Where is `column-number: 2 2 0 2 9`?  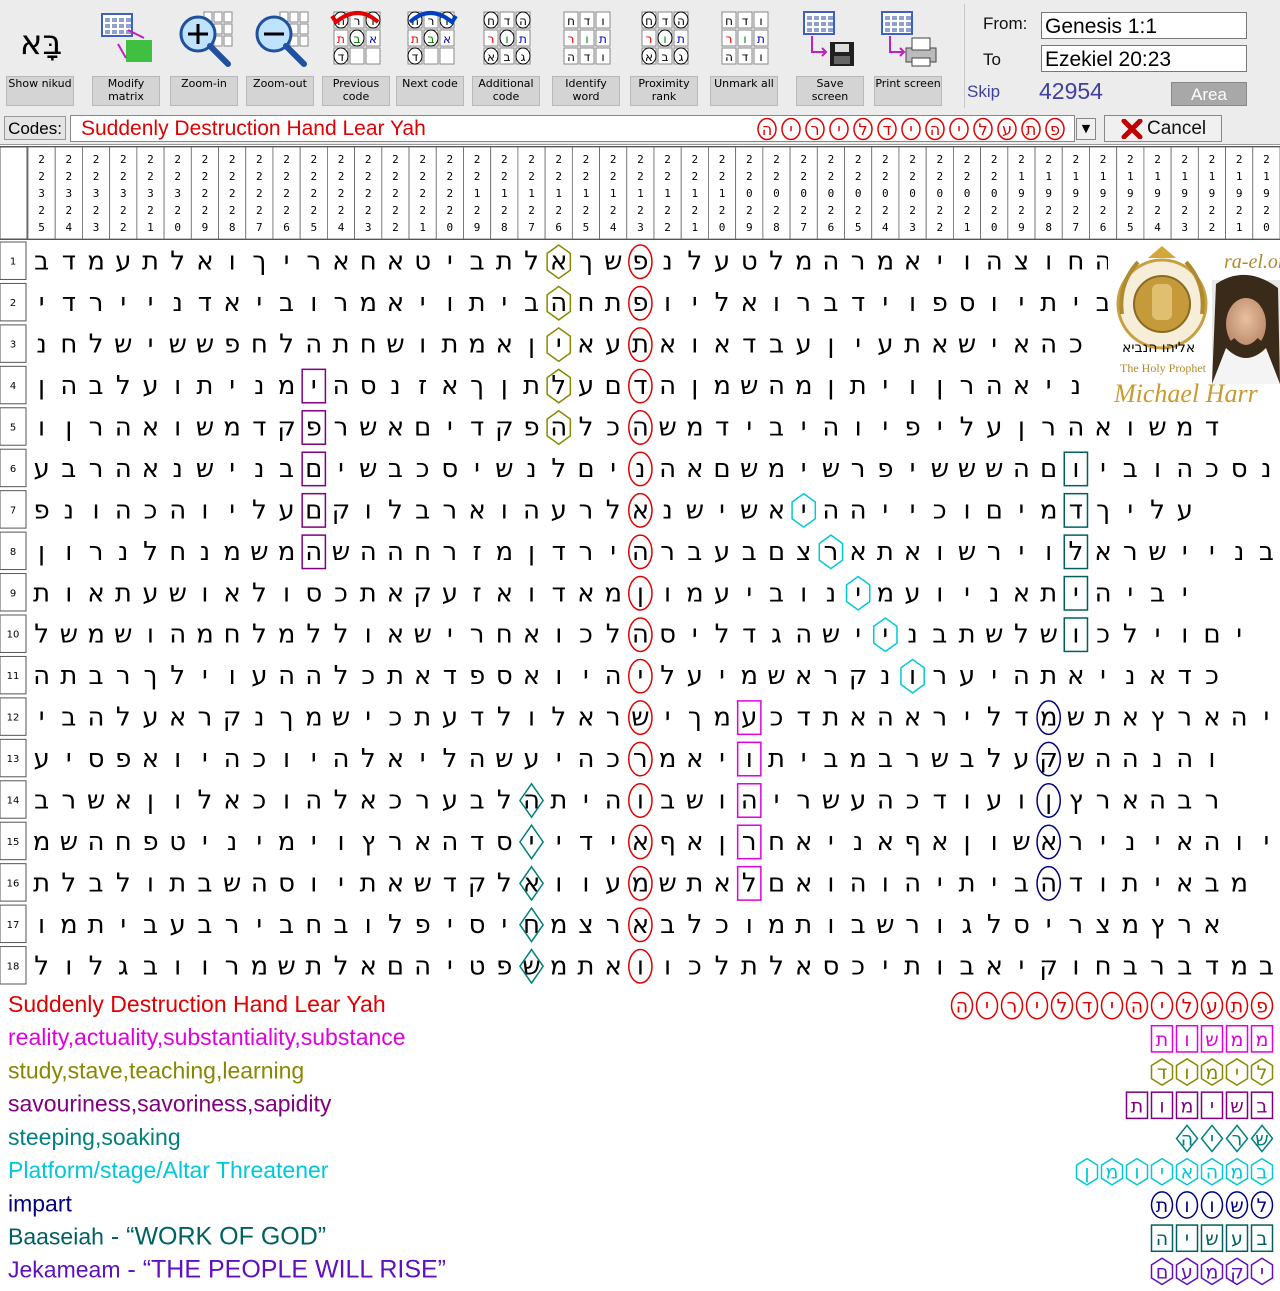
column-number: 2 2 0 2 9 is located at coordinates (749, 193).